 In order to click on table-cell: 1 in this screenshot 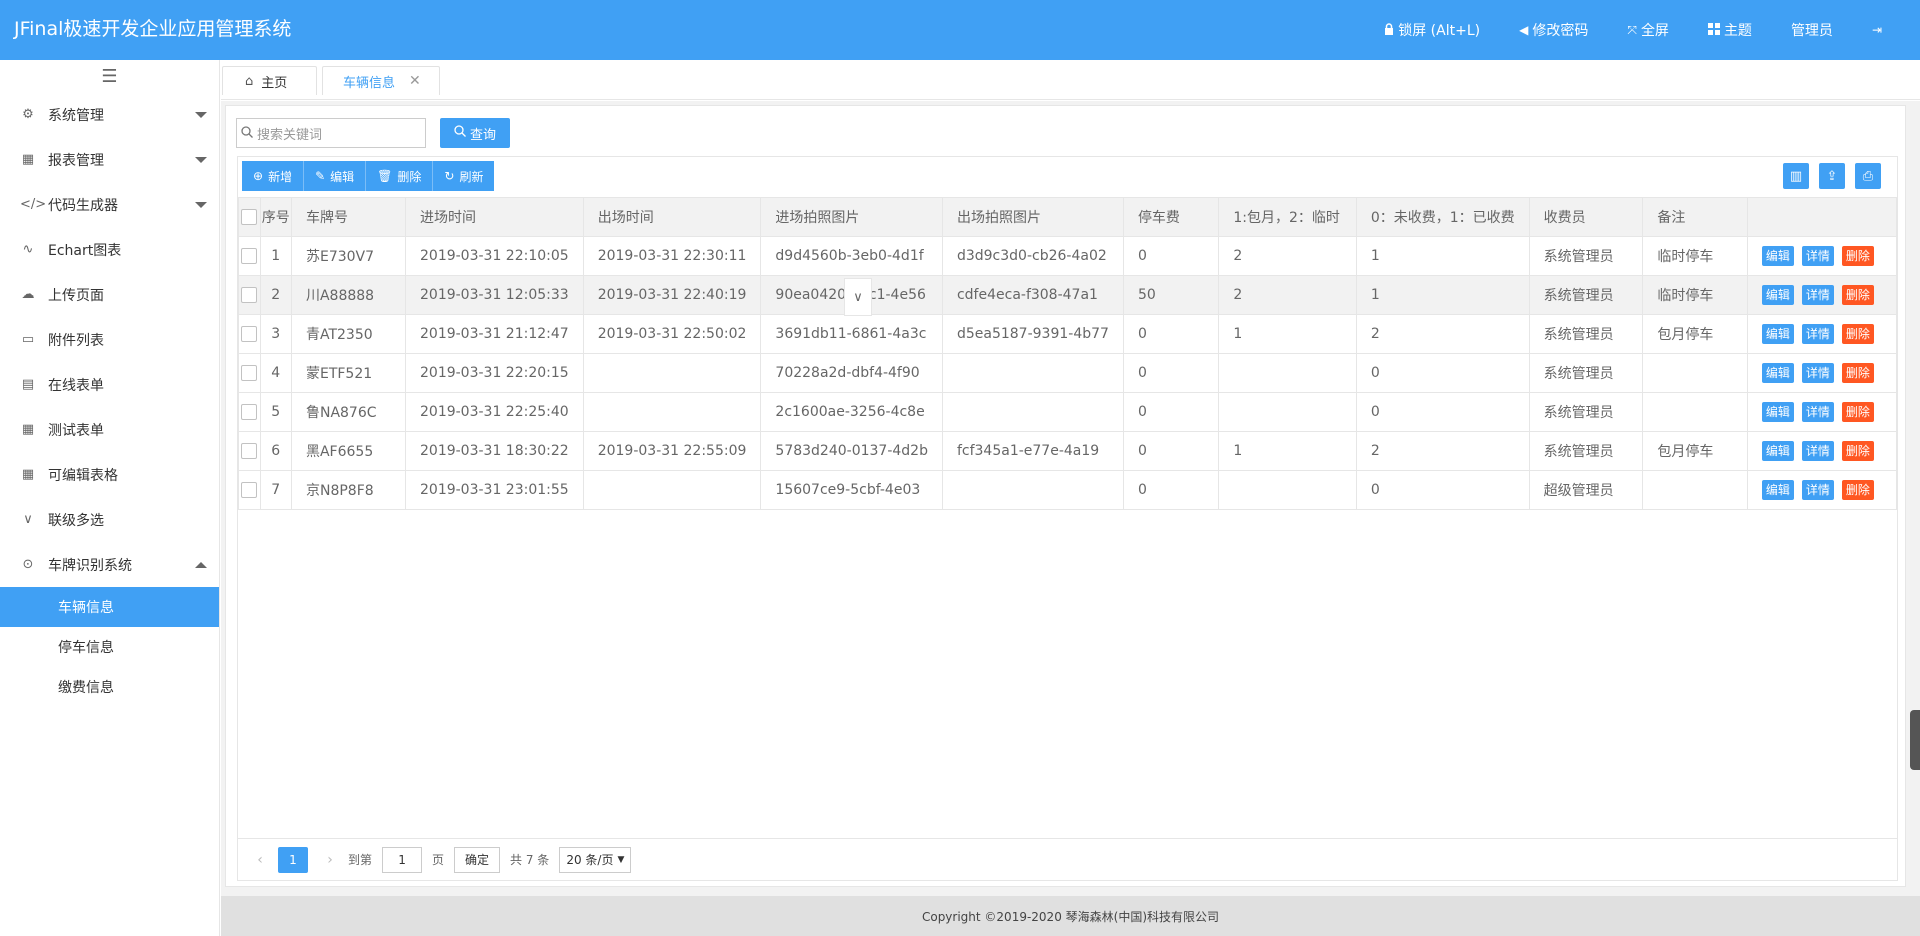, I will do `click(1442, 295)`.